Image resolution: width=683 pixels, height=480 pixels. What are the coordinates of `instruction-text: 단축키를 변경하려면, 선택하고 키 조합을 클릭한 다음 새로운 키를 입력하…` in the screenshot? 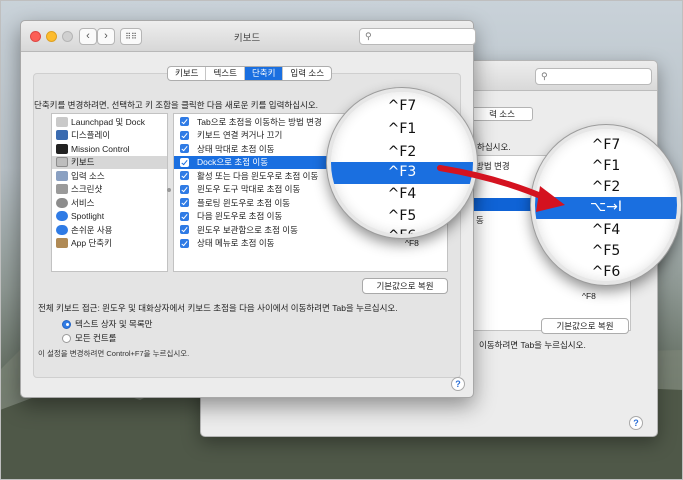 It's located at (176, 105).